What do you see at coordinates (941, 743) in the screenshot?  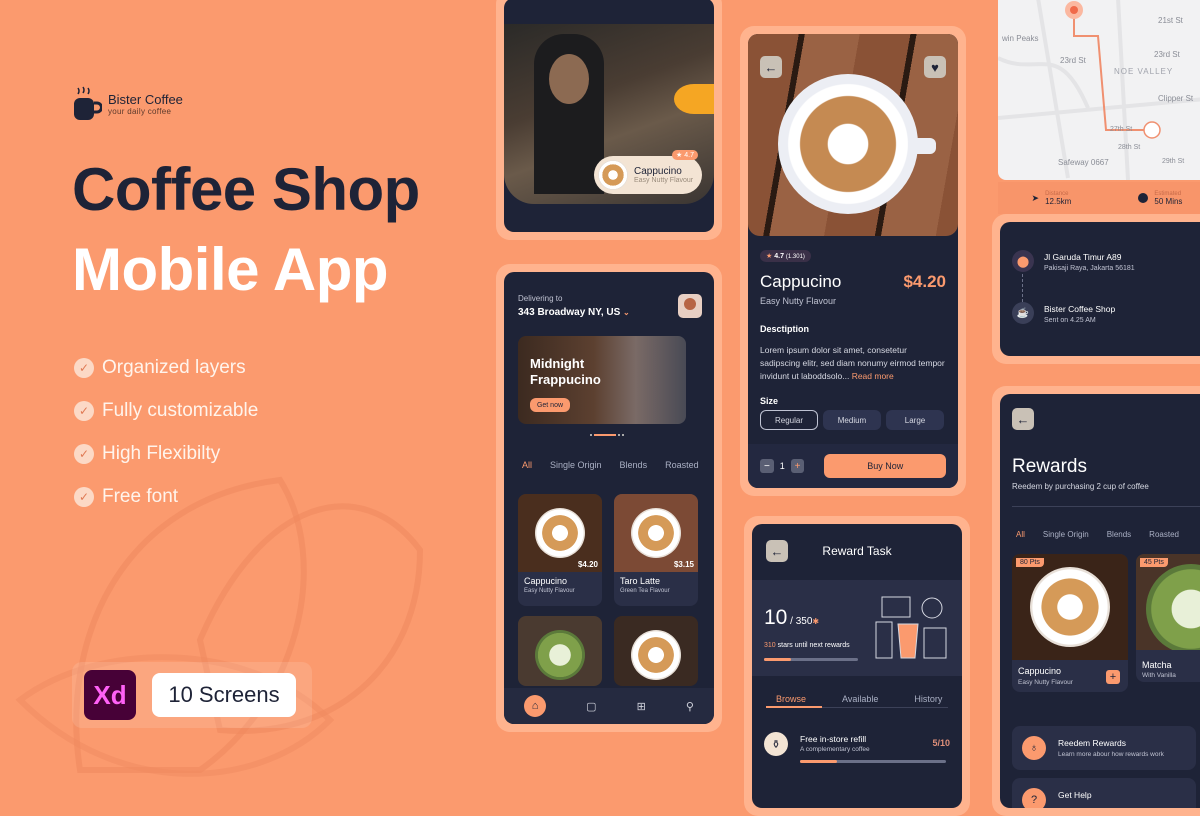 I see `task-progress-text: 5/10` at bounding box center [941, 743].